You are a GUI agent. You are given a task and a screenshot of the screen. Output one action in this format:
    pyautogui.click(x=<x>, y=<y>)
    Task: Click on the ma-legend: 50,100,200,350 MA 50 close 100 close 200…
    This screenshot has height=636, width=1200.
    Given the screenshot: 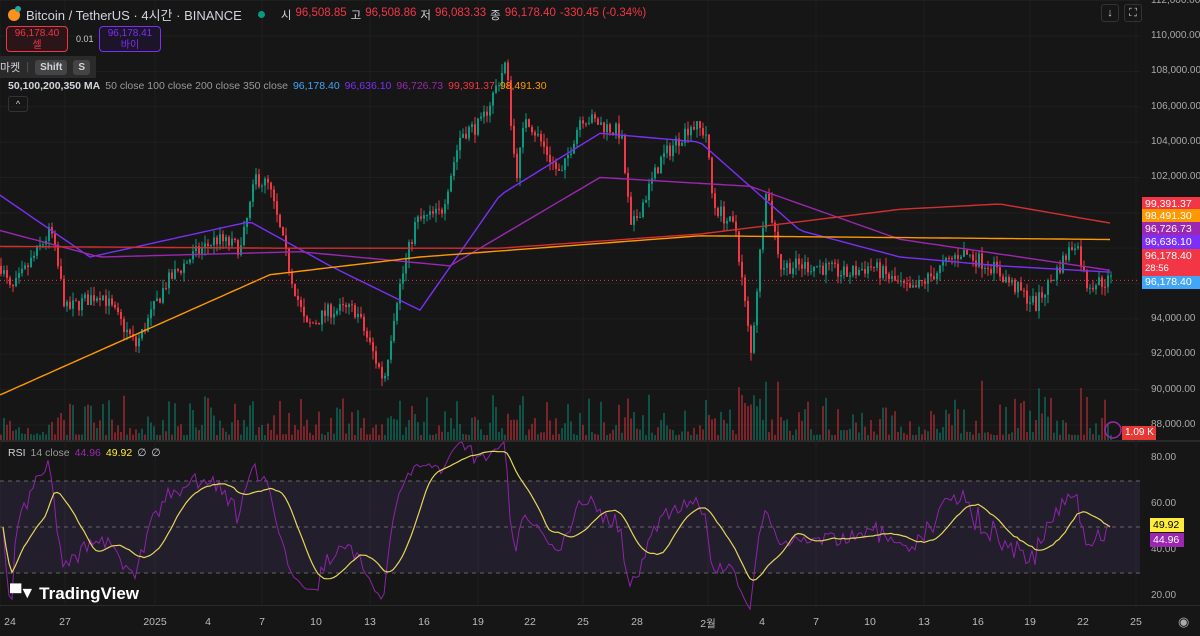 What is the action you would take?
    pyautogui.click(x=277, y=86)
    